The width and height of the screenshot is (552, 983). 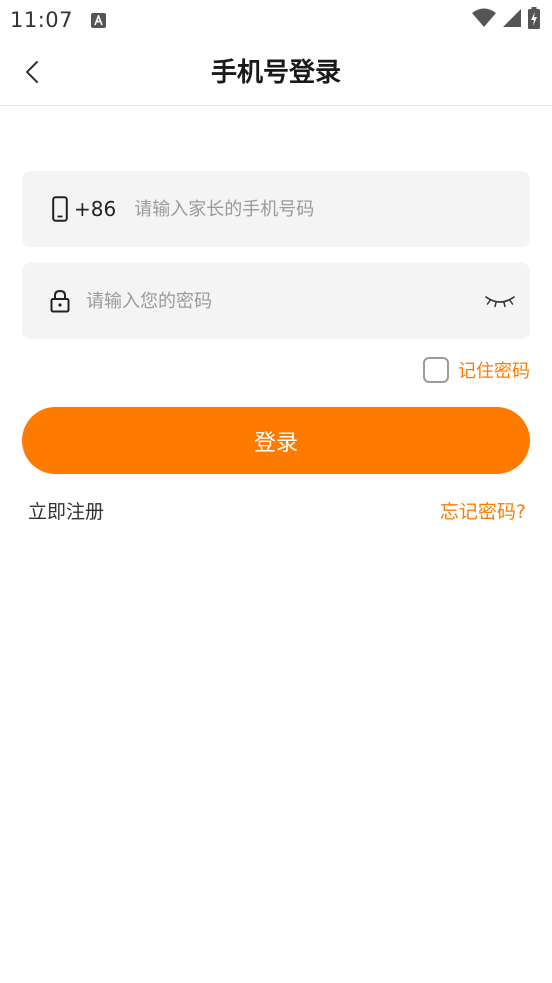 I want to click on login-button: 登录, so click(x=276, y=440).